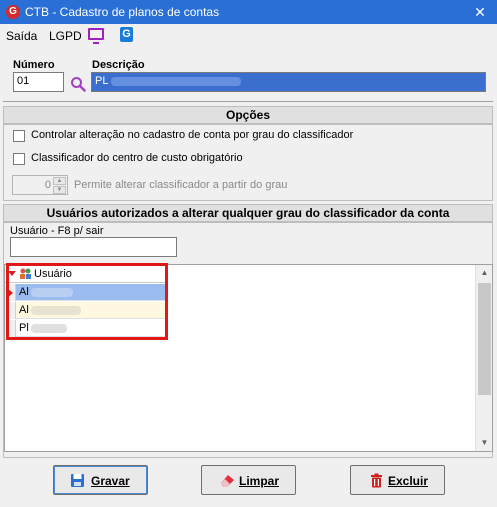 This screenshot has height=507, width=497. I want to click on spin-up-icon: ▲, so click(59, 181).